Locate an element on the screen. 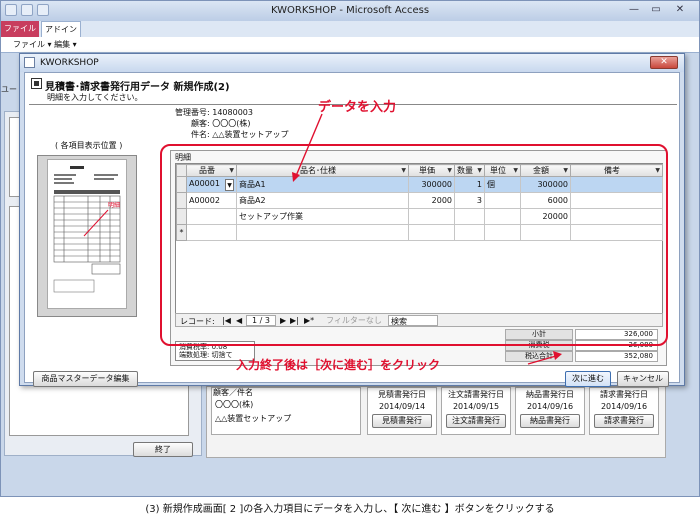 The height and width of the screenshot is (520, 700). arrow-to-next is located at coordinates (542, 360).